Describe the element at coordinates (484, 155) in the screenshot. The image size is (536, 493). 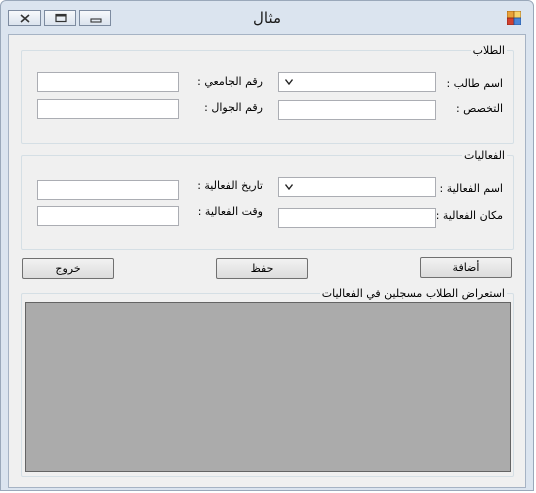
I see `events-group-title: الفعاليات` at that location.